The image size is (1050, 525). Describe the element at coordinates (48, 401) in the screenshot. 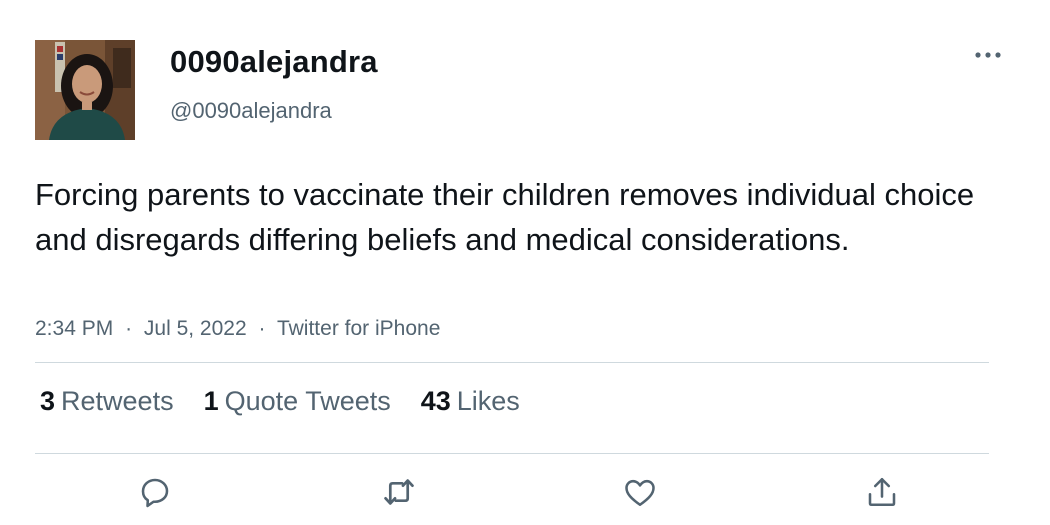

I see `retweets-count: 3` at that location.